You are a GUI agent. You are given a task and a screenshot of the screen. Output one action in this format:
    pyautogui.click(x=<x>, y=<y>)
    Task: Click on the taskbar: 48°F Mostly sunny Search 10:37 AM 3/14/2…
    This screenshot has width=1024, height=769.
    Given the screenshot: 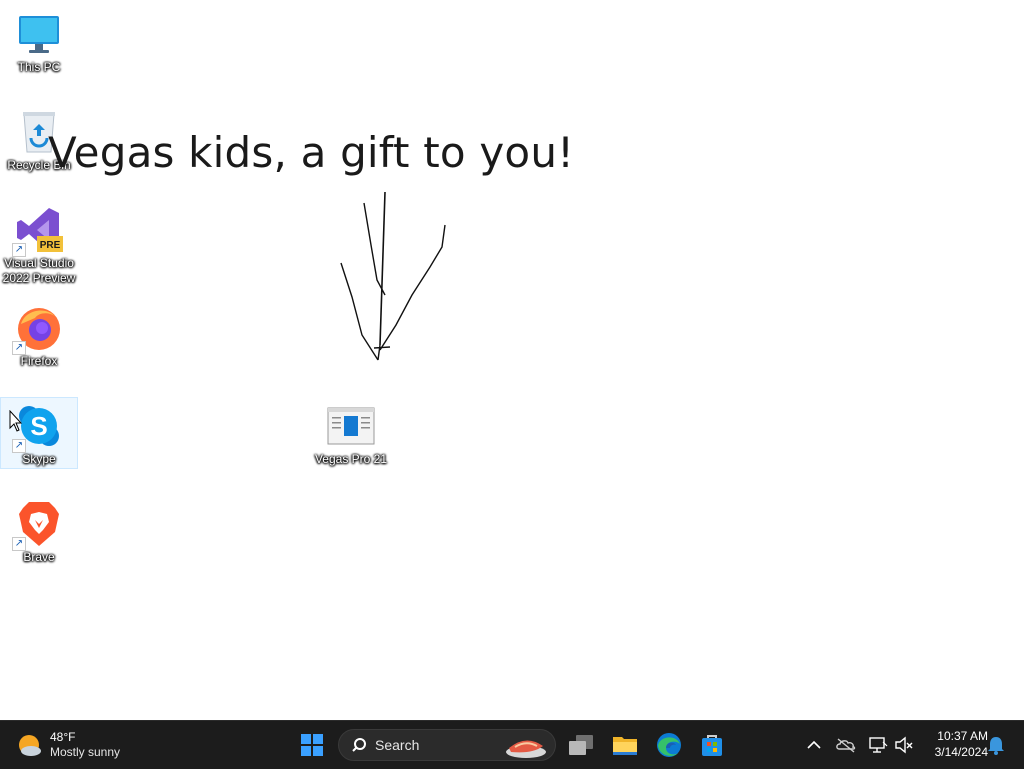 What is the action you would take?
    pyautogui.click(x=512, y=744)
    